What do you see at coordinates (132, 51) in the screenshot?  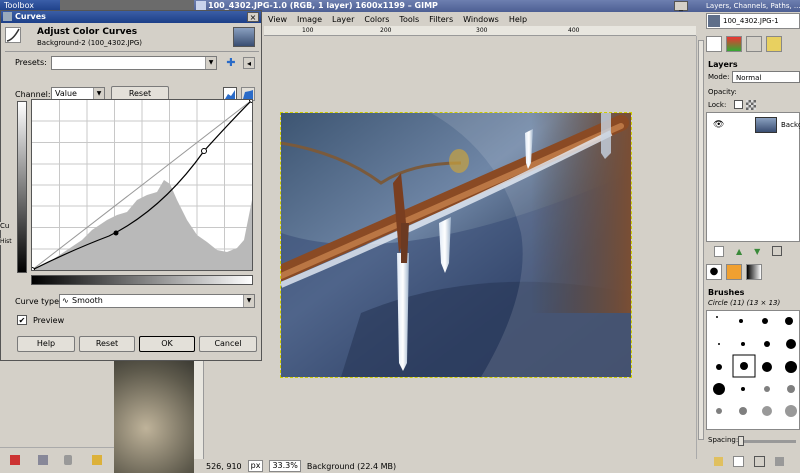 I see `separator` at bounding box center [132, 51].